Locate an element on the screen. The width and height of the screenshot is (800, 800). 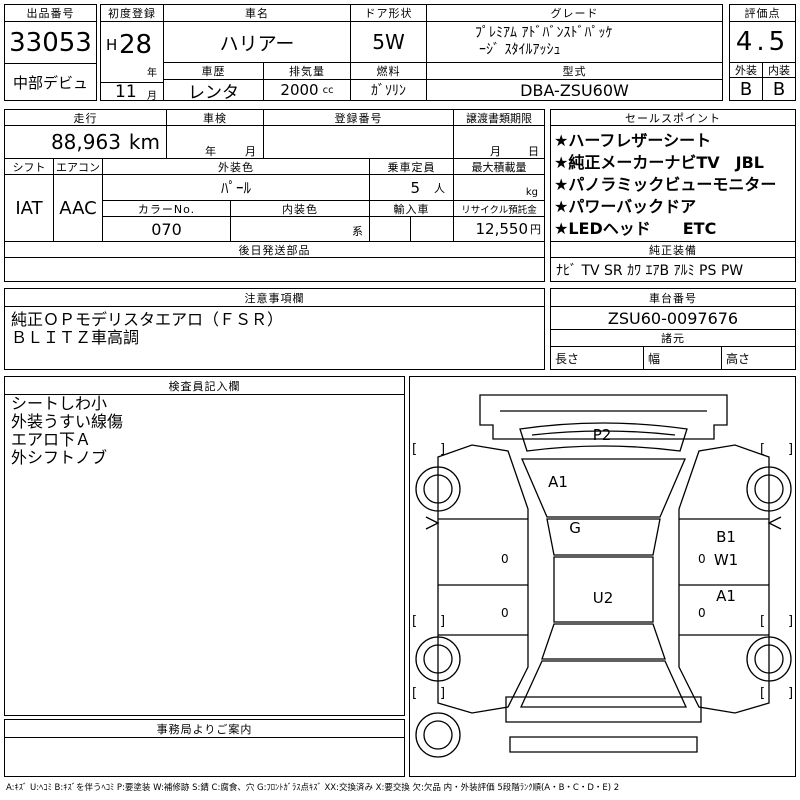
capacity: 5 人 is located at coordinates (411, 187).